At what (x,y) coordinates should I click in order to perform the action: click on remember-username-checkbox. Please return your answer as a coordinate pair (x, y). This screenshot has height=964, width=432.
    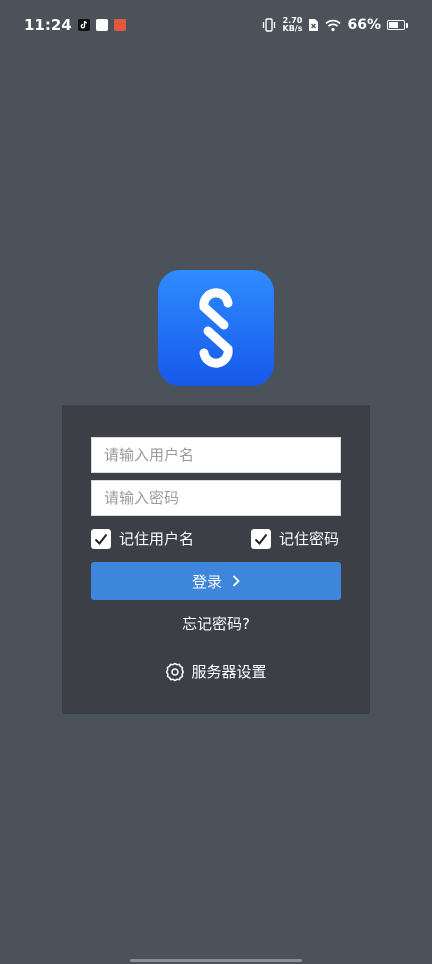
    Looking at the image, I should click on (101, 538).